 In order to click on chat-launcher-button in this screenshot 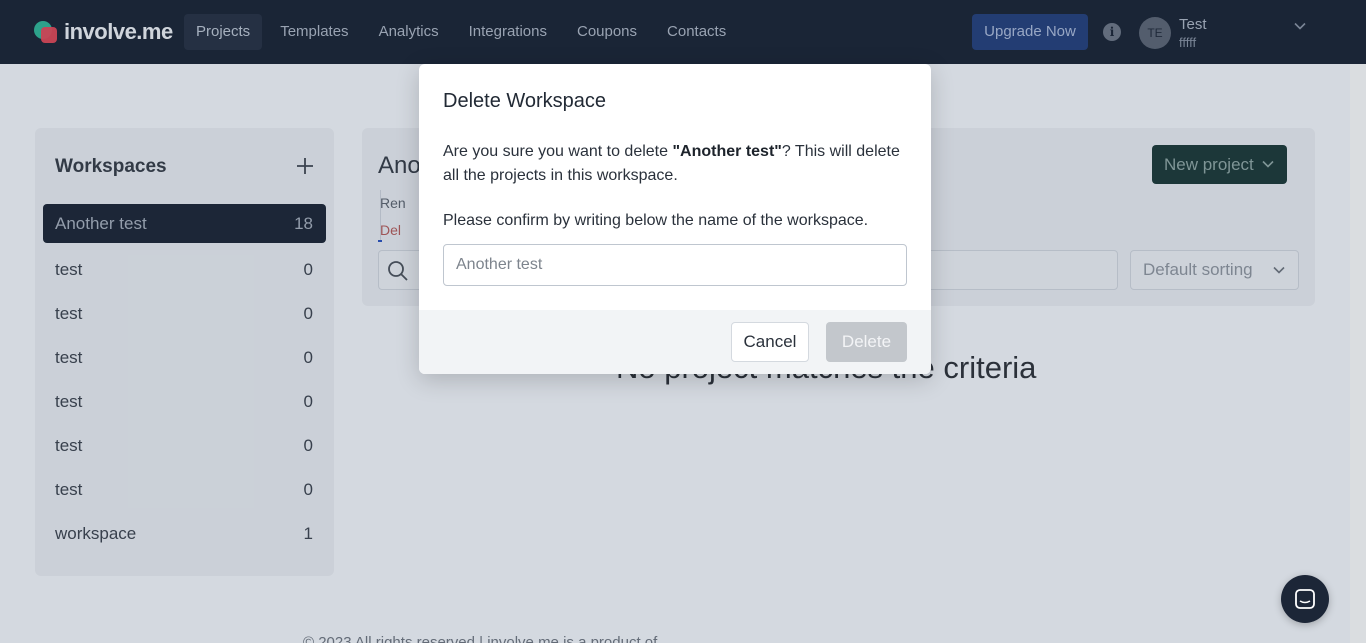, I will do `click(1305, 599)`.